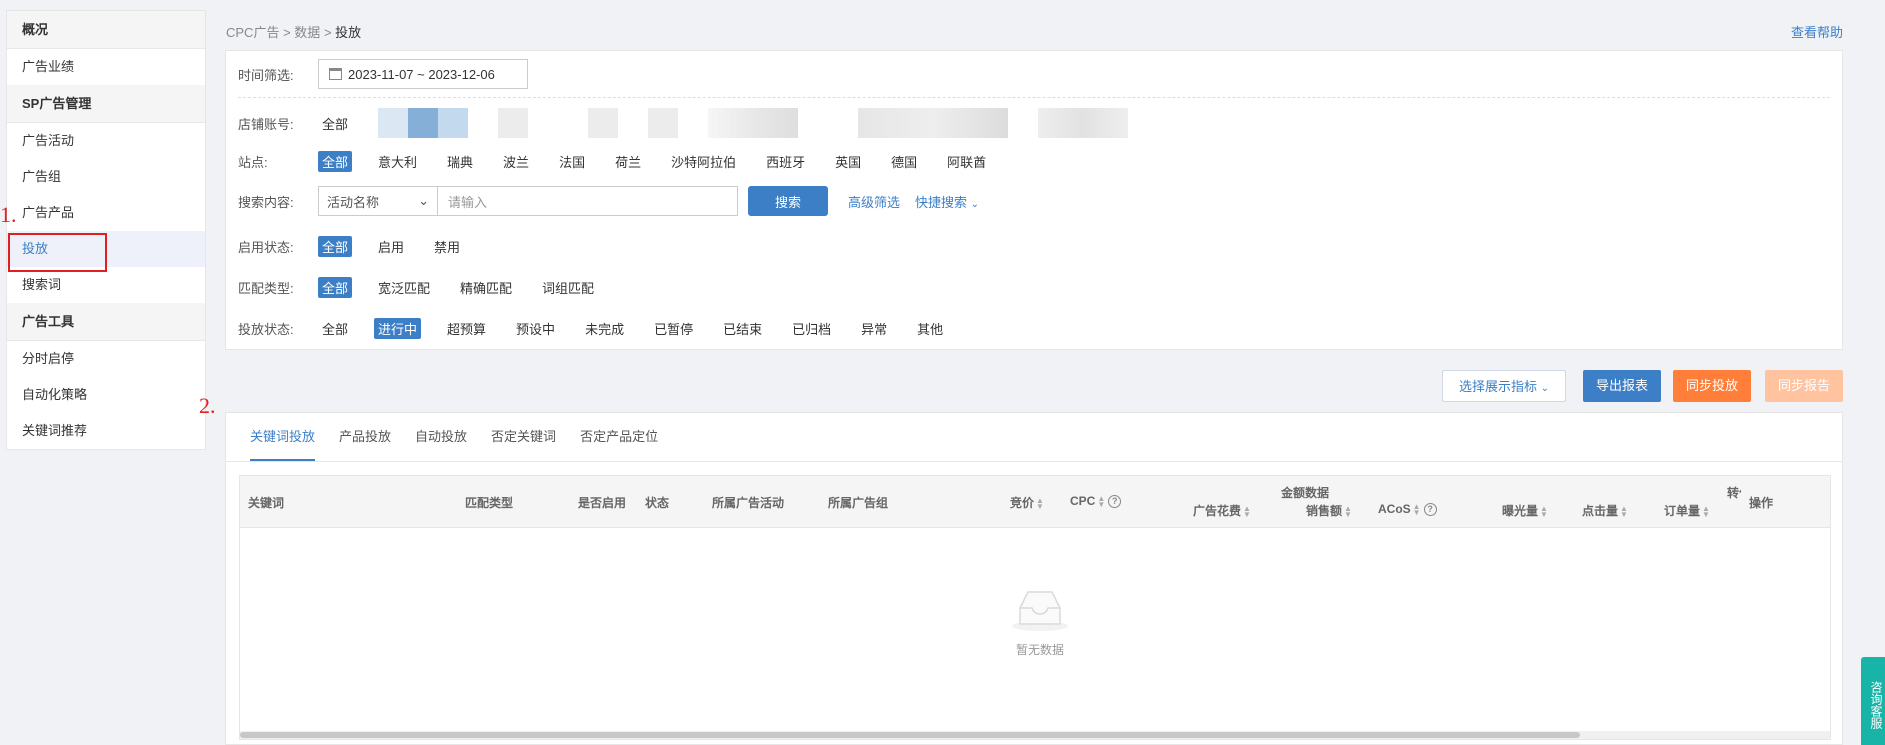  Describe the element at coordinates (1622, 386) in the screenshot. I see `export-report-button: 导出报表` at that location.